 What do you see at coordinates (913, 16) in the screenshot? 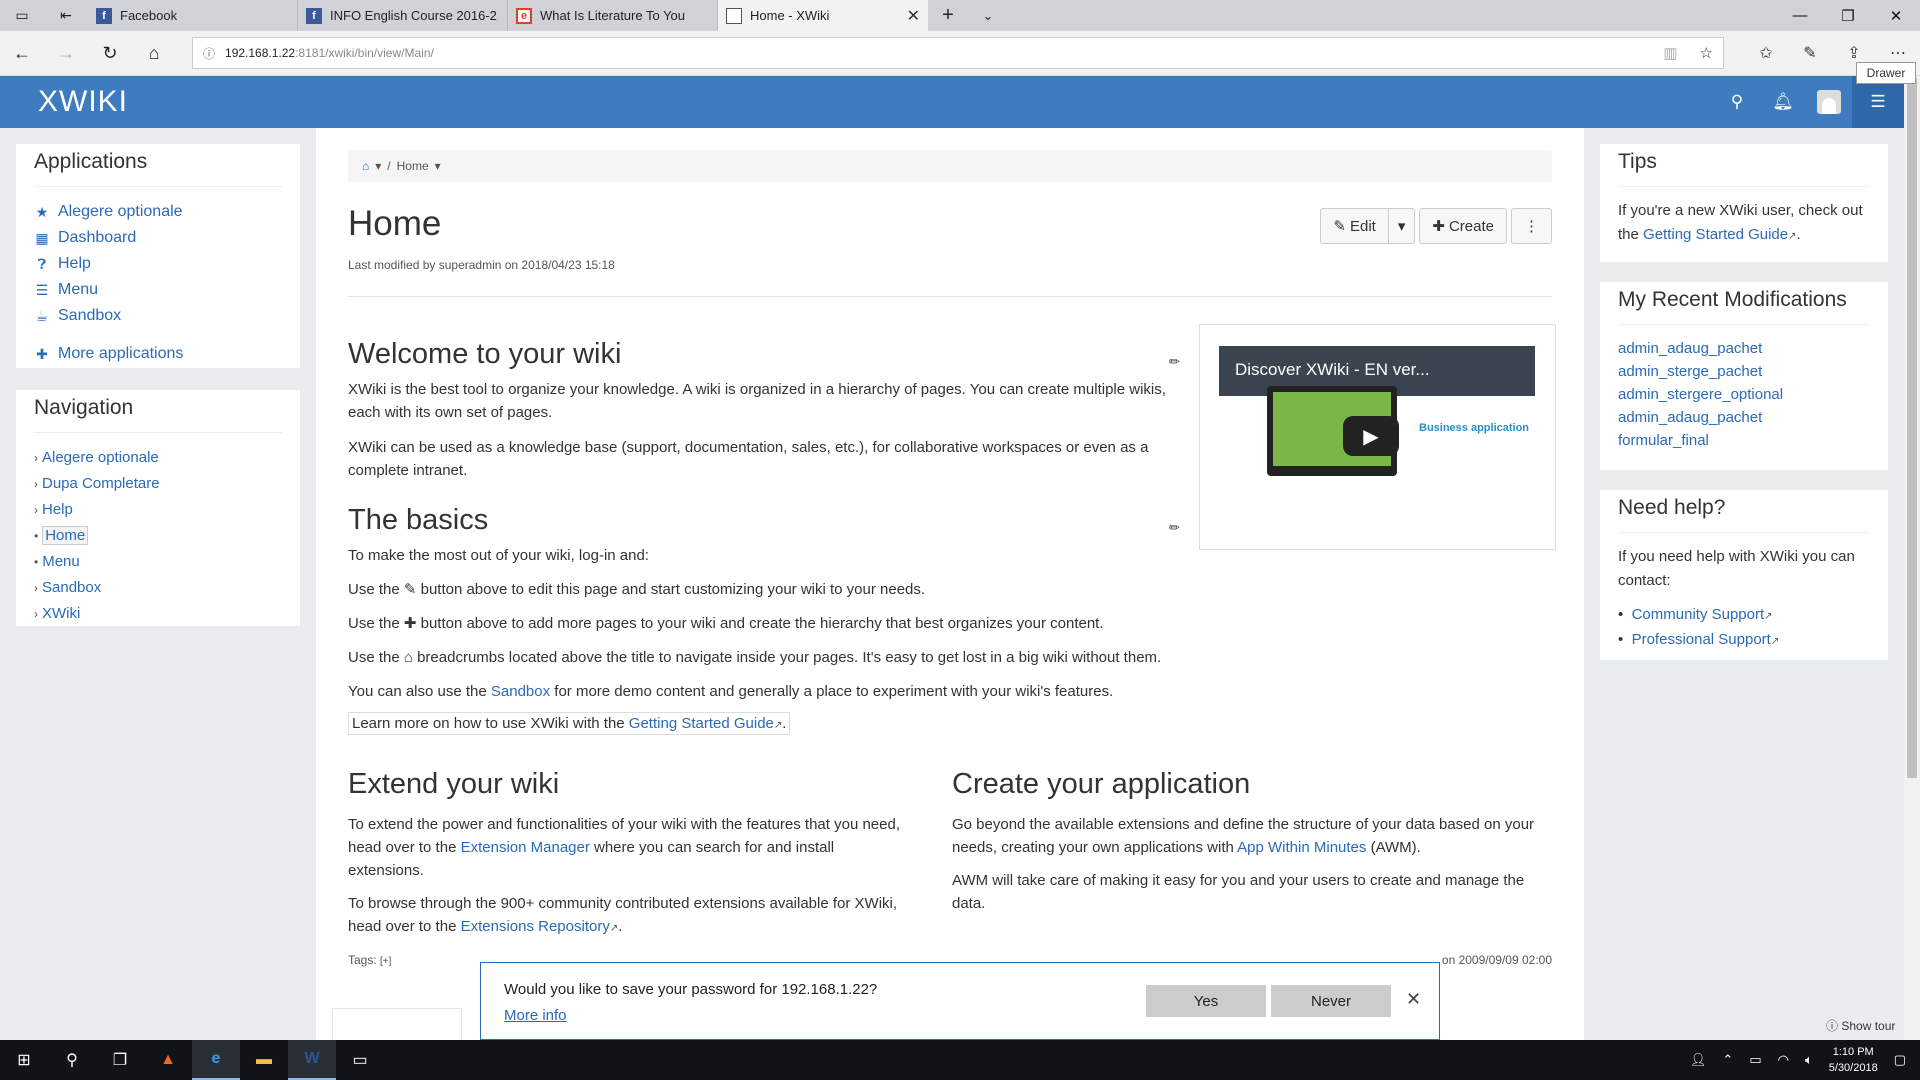
I see `close-tab-icon: ✕` at bounding box center [913, 16].